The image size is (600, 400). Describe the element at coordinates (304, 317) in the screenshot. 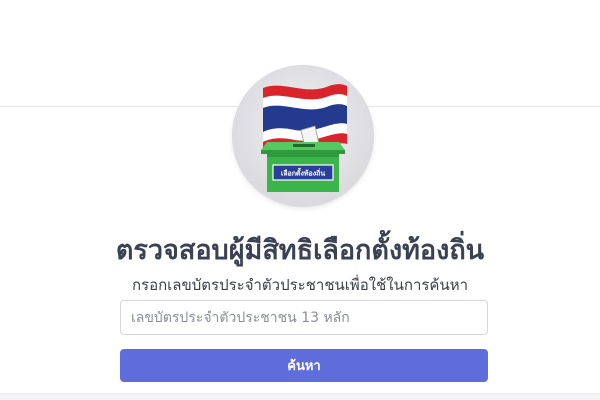

I see `national-id-input` at that location.